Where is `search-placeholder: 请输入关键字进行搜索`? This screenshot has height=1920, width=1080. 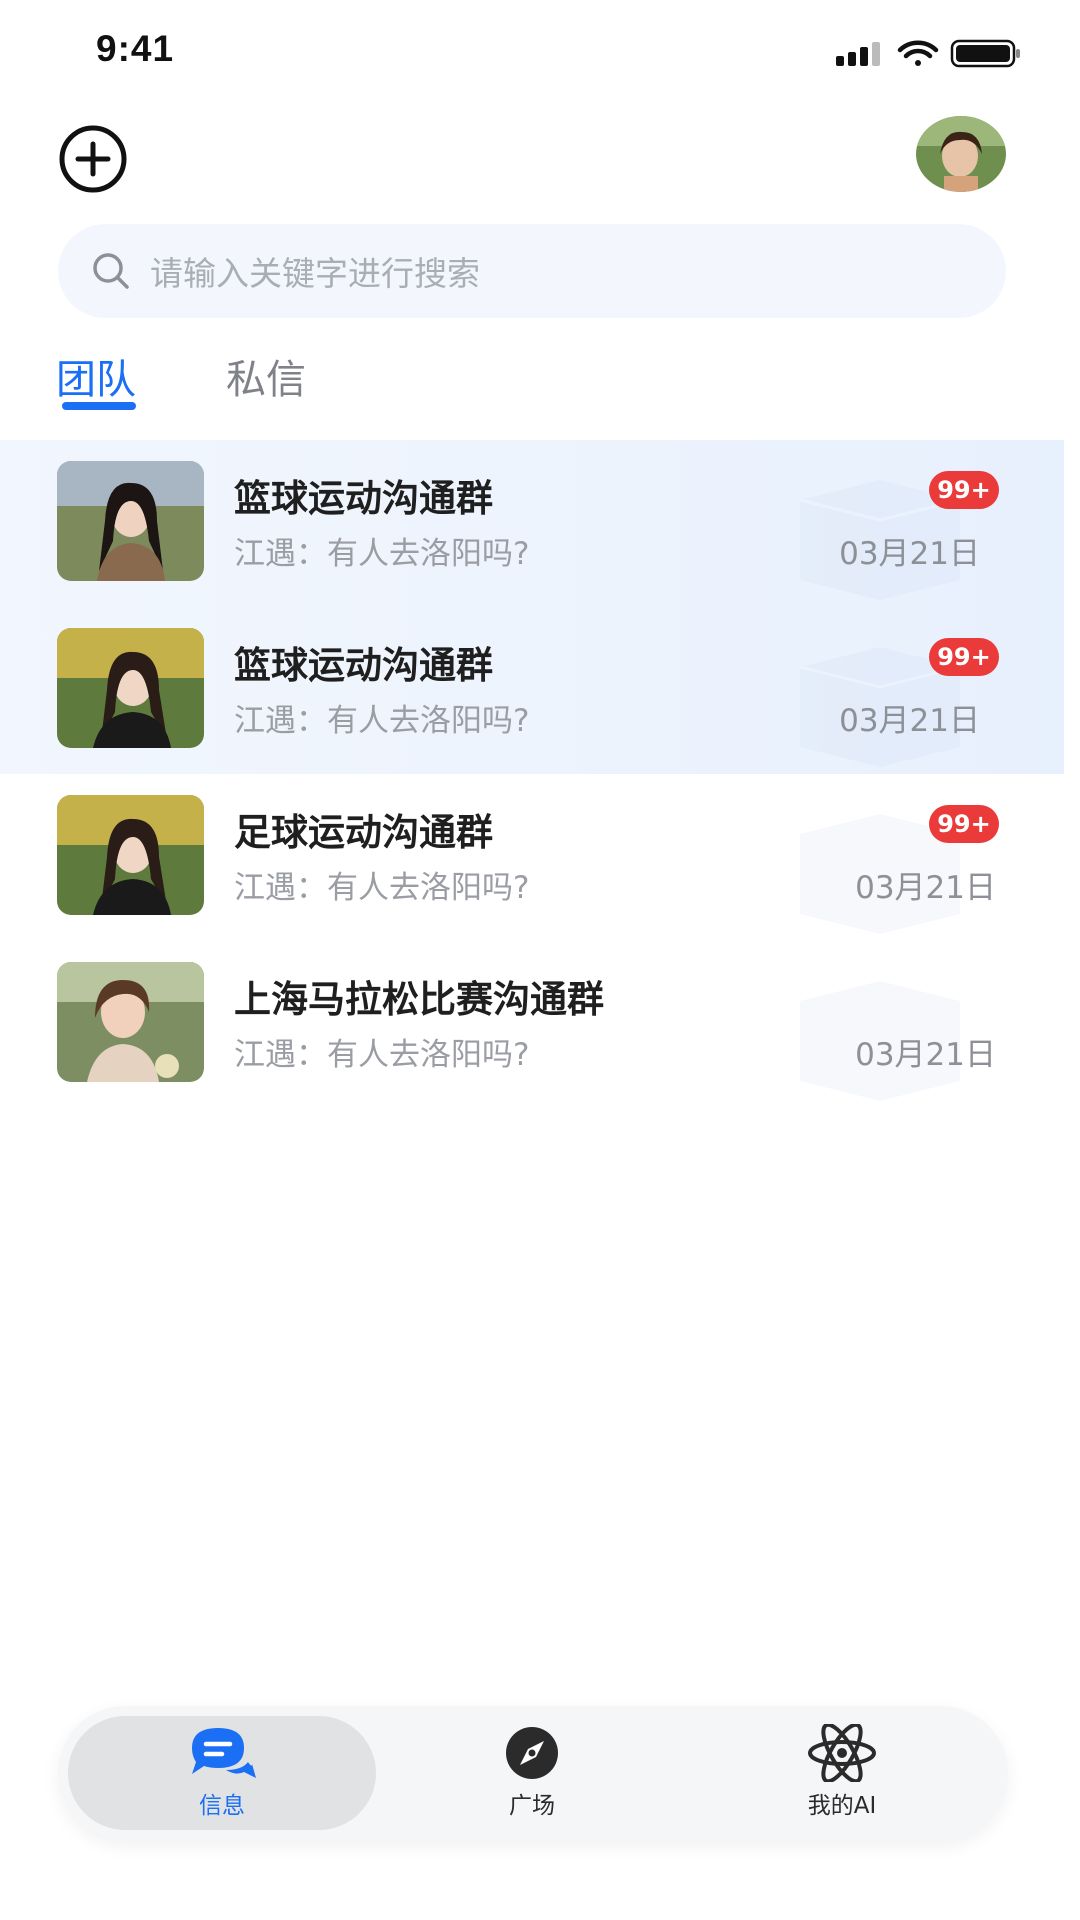 search-placeholder: 请输入关键字进行搜索 is located at coordinates (315, 273).